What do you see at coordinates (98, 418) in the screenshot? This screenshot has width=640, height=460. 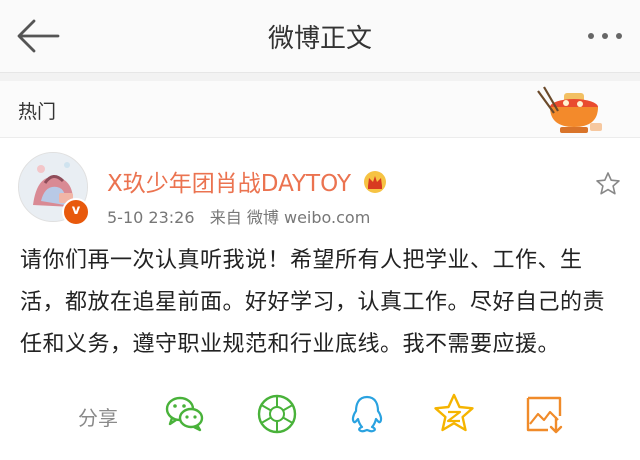 I see `share-label: 分享` at bounding box center [98, 418].